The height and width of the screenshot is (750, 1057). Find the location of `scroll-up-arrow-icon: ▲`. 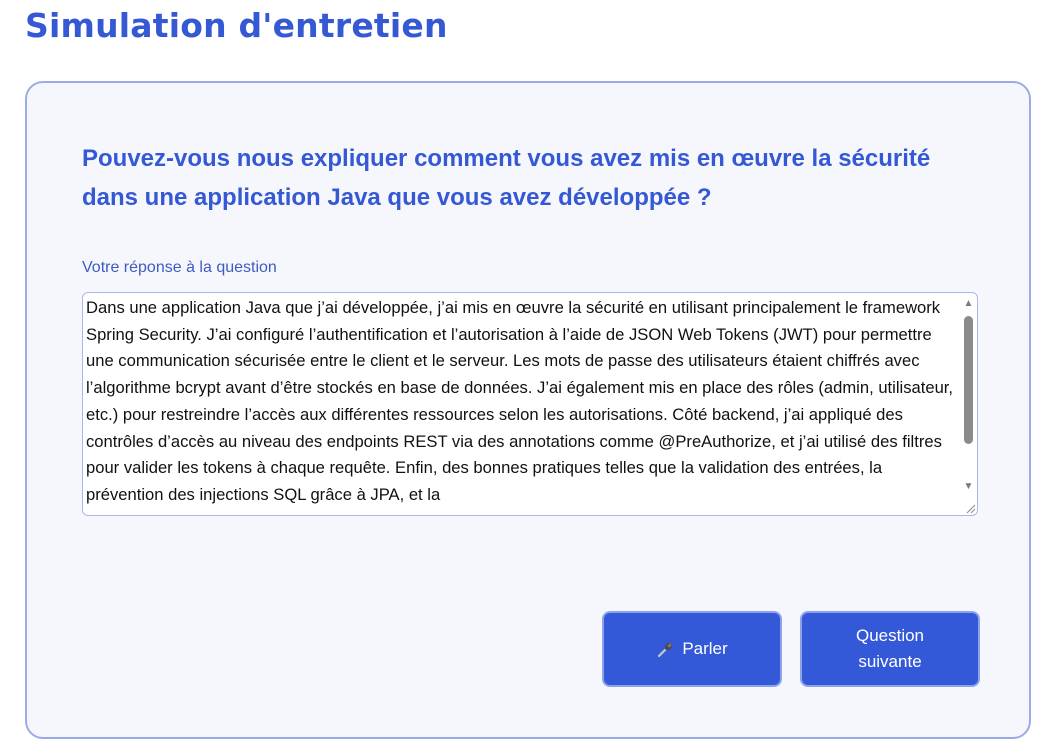

scroll-up-arrow-icon: ▲ is located at coordinates (968, 304).